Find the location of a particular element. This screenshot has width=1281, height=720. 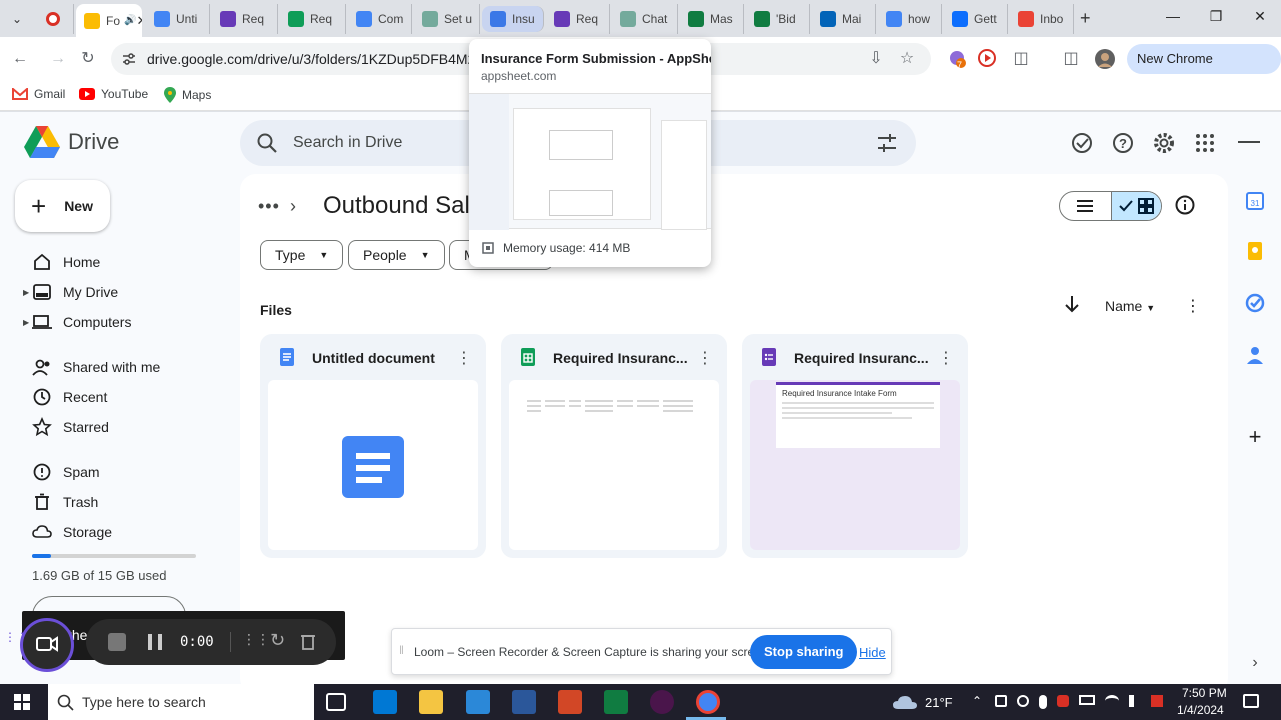

app-tray-icon is located at coordinates (1157, 701).